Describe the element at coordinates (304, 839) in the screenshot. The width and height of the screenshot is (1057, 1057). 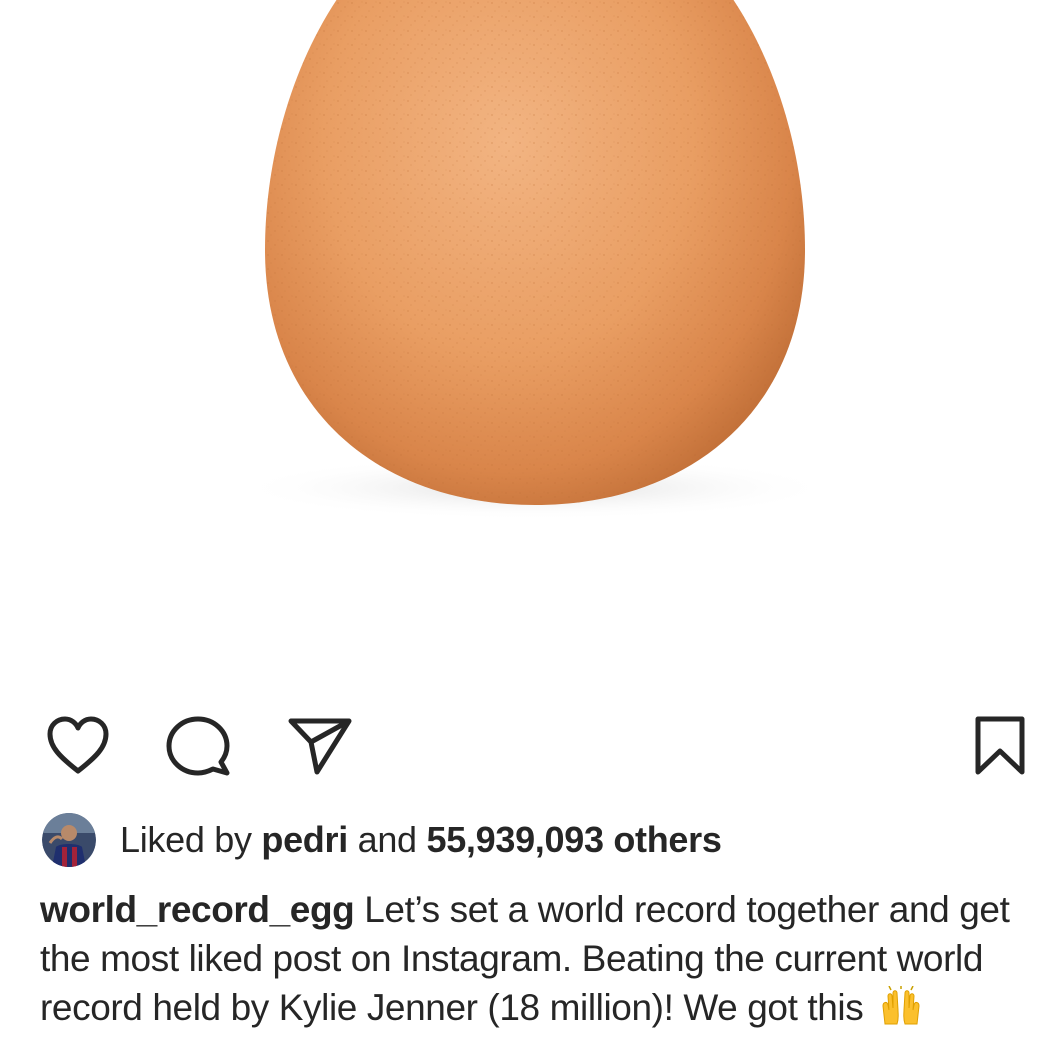
I see `liker-username: pedri` at that location.